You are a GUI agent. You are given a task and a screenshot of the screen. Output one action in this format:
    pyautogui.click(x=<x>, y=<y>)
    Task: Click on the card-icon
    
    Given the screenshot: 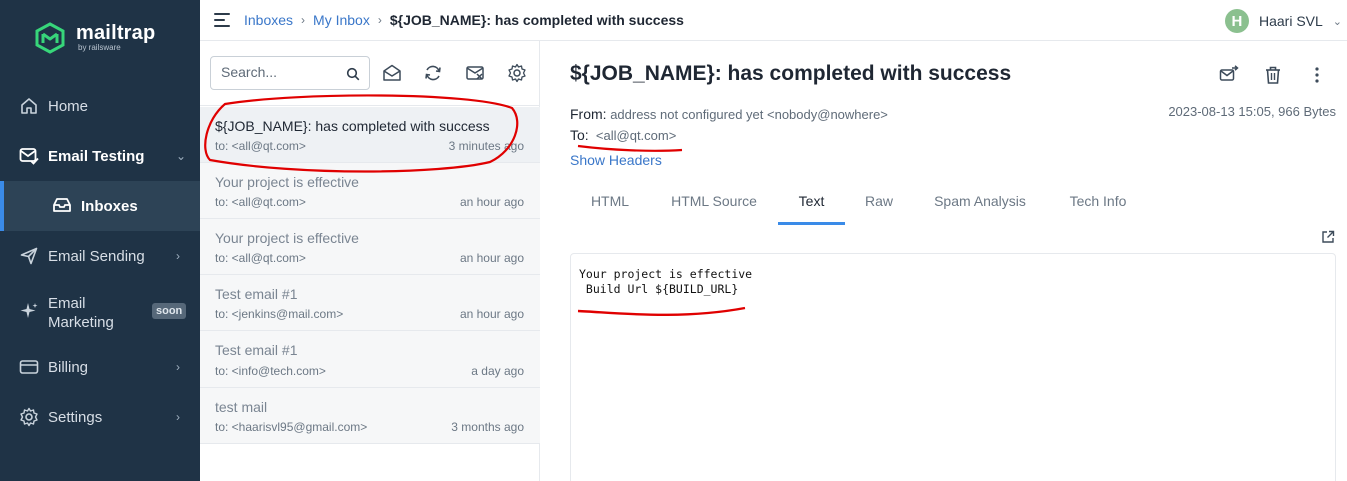 What is the action you would take?
    pyautogui.click(x=29, y=367)
    